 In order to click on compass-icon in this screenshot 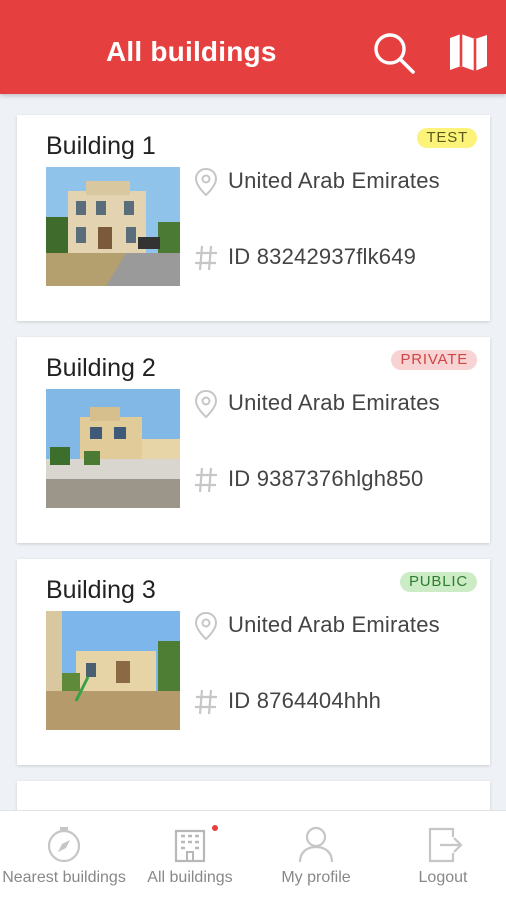, I will do `click(64, 845)`.